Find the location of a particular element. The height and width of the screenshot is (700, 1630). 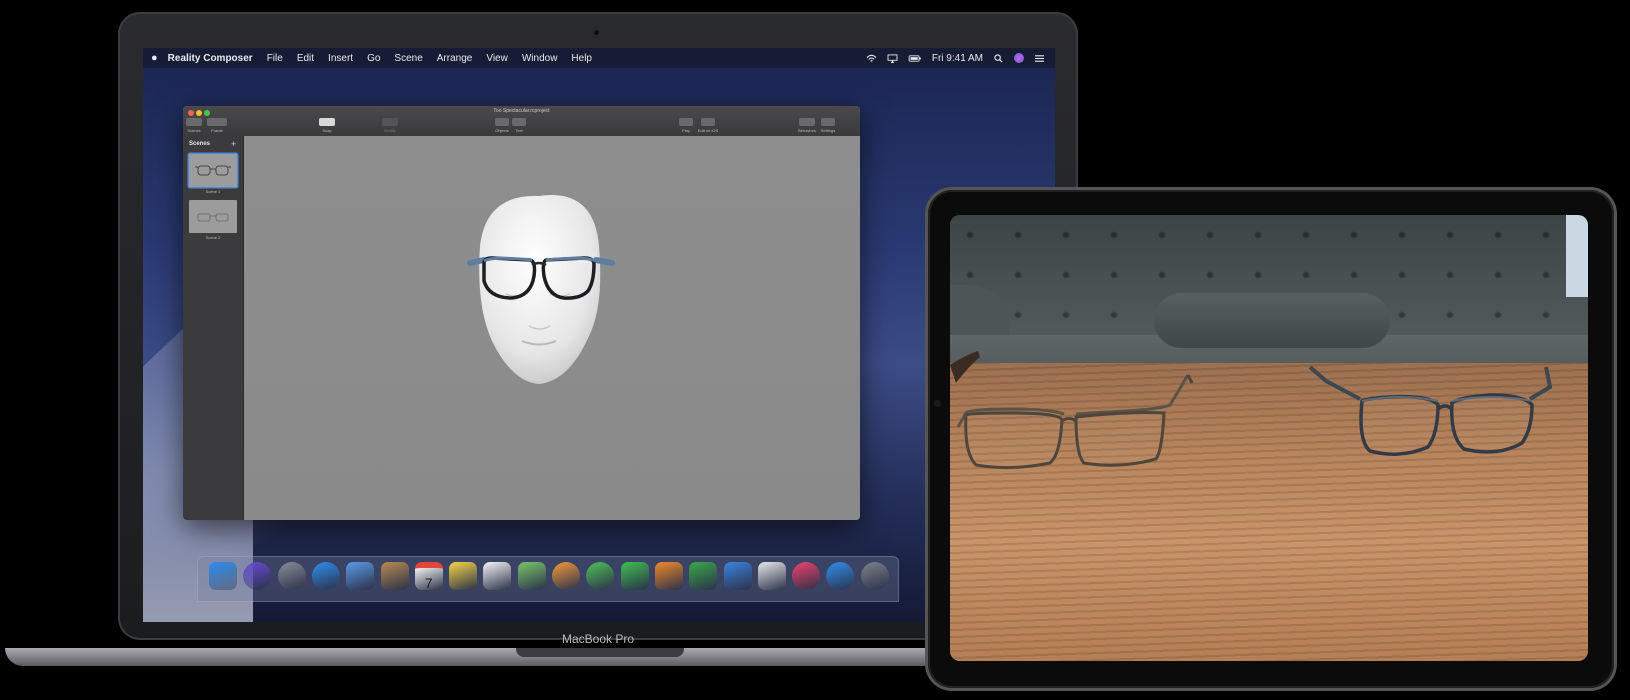

spotlight-search-icon is located at coordinates (998, 58).